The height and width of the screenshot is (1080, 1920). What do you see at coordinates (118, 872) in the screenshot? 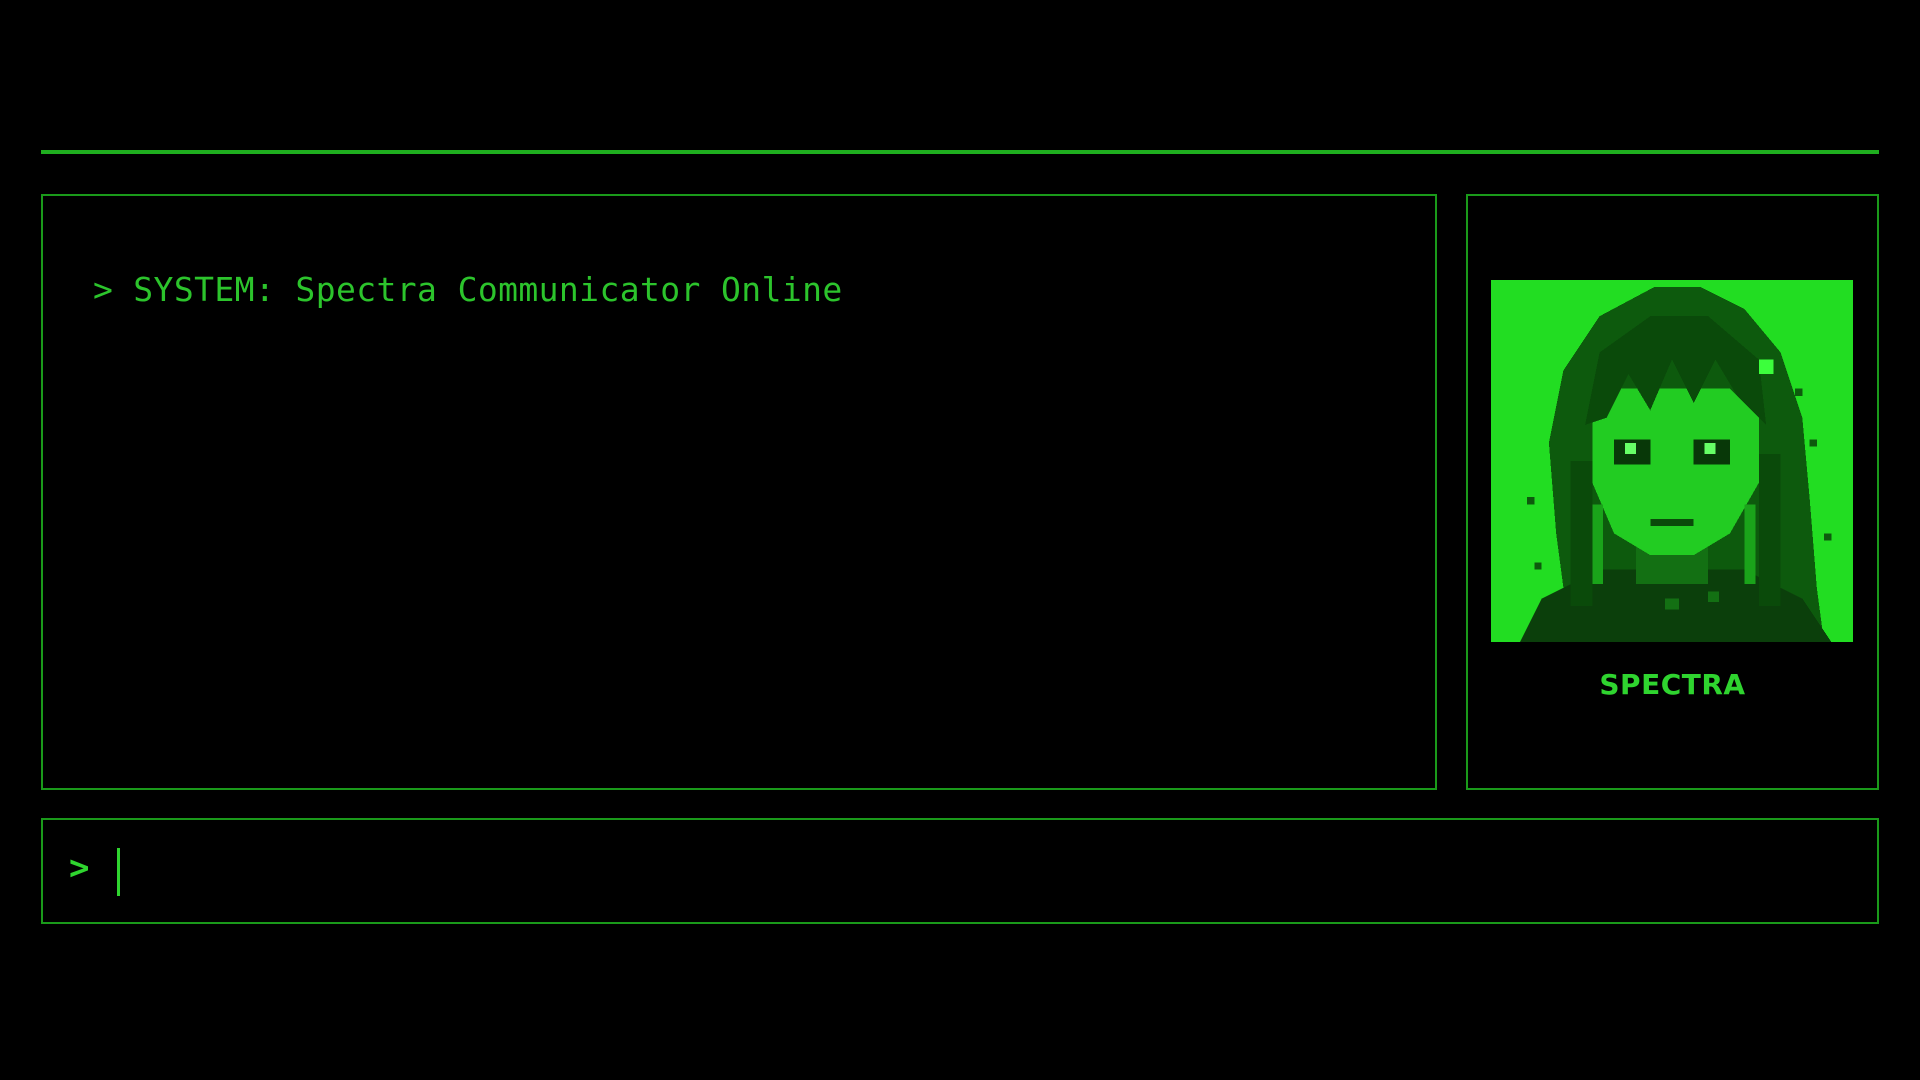
I see `text-cursor` at bounding box center [118, 872].